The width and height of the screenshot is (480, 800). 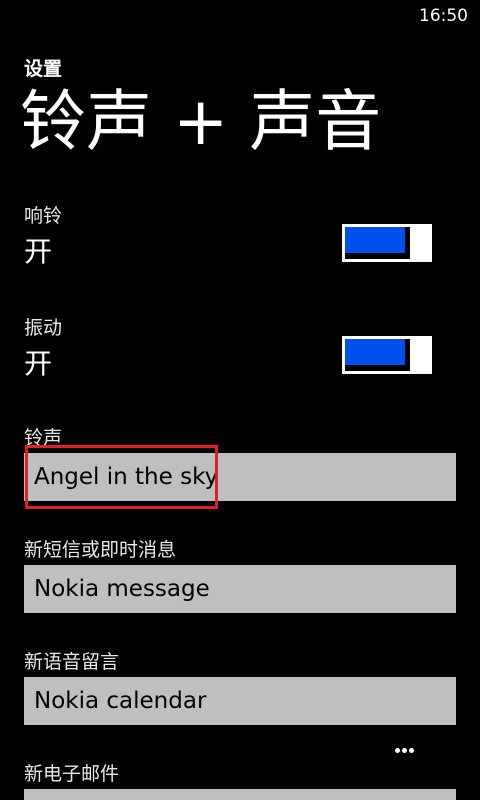 What do you see at coordinates (43, 328) in the screenshot?
I see `vibrate-label: 振动` at bounding box center [43, 328].